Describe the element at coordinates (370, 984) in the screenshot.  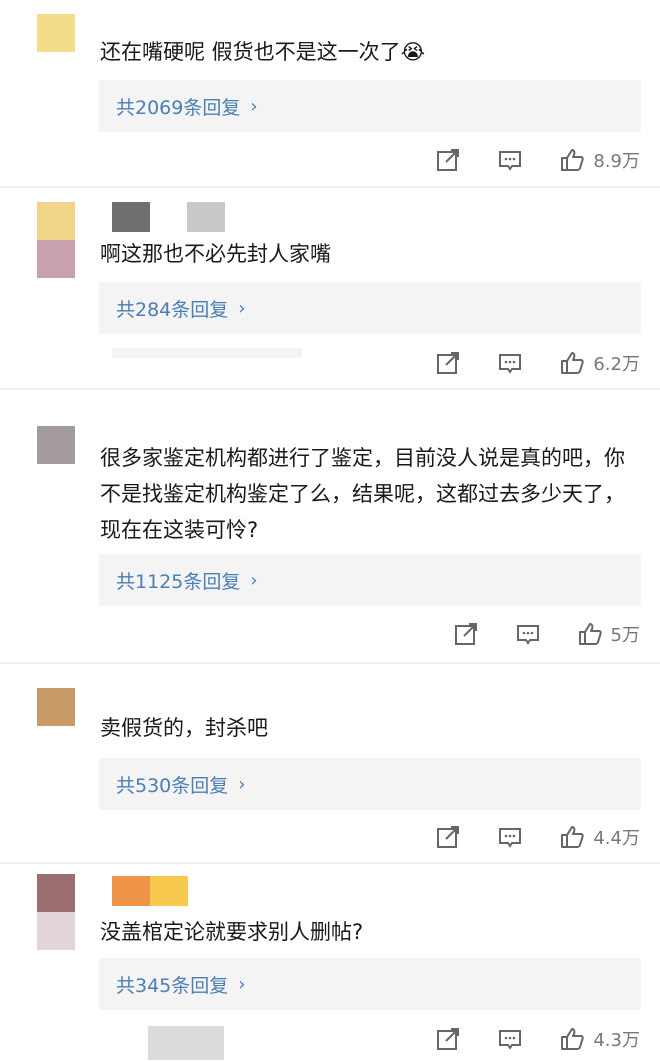
I see `reply-link: 共345条回复 ›` at that location.